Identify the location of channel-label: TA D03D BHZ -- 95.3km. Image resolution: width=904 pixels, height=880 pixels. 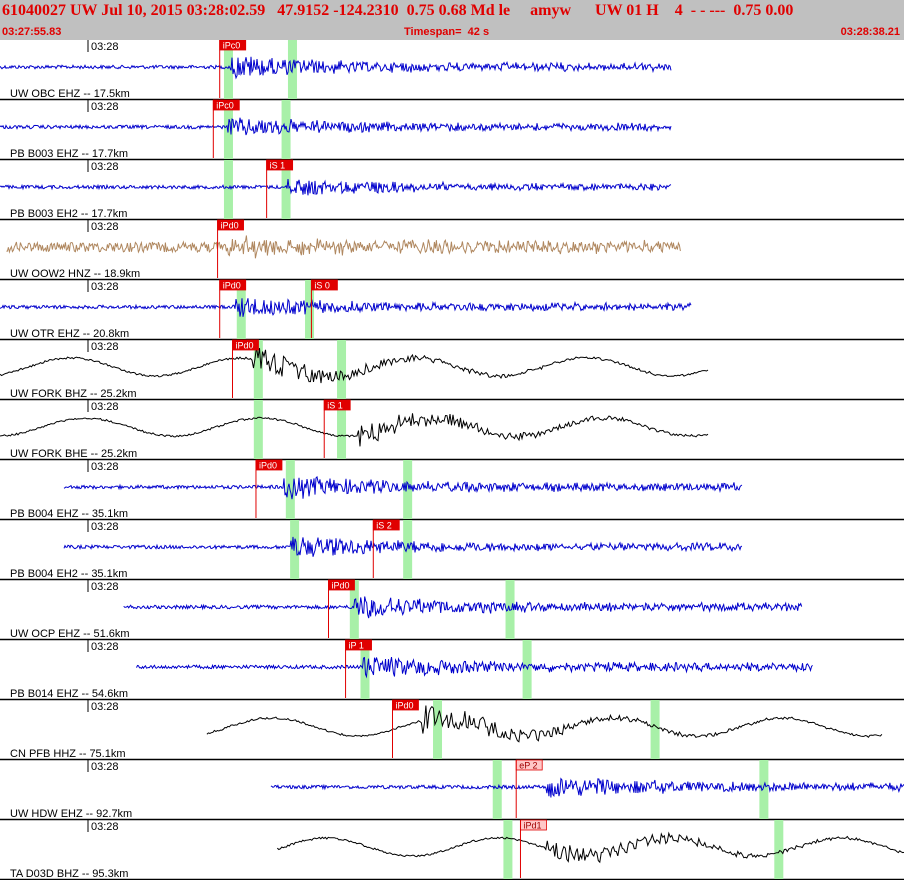
(69, 874).